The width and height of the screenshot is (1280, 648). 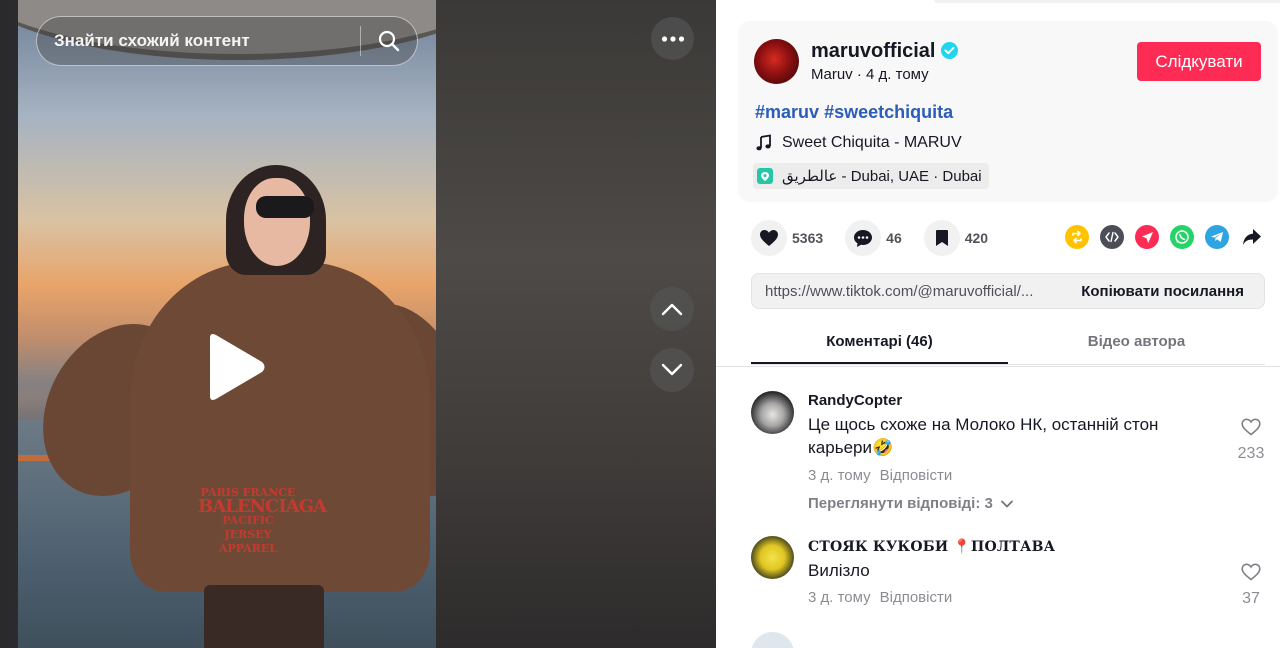 What do you see at coordinates (1251, 585) in the screenshot?
I see `comment-like-button: 37` at bounding box center [1251, 585].